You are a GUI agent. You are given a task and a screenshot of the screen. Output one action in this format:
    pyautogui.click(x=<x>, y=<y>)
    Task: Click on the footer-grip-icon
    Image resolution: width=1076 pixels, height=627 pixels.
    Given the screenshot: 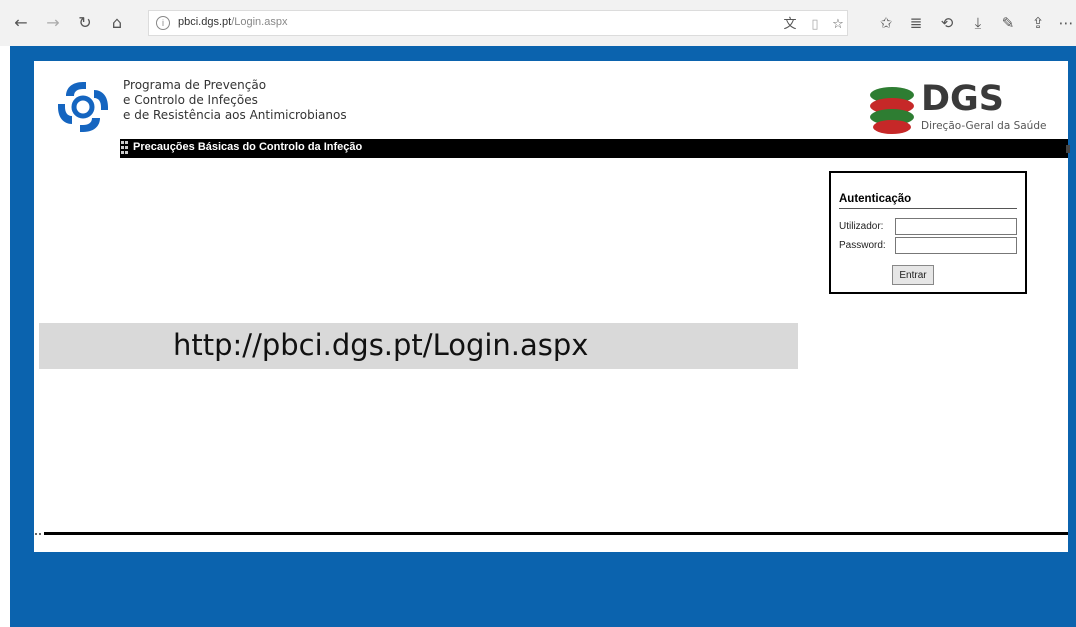 What is the action you would take?
    pyautogui.click(x=39, y=534)
    